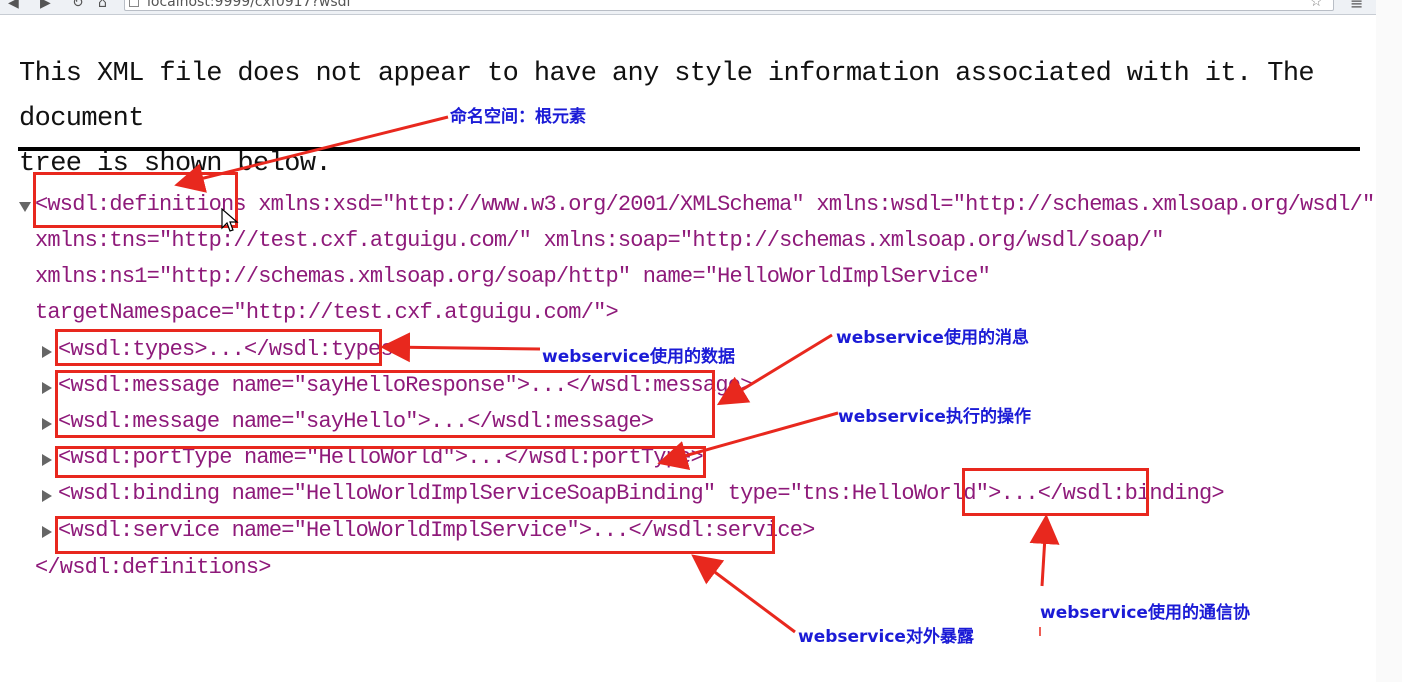 The width and height of the screenshot is (1402, 682). What do you see at coordinates (743, 594) in the screenshot?
I see `arrow-service` at bounding box center [743, 594].